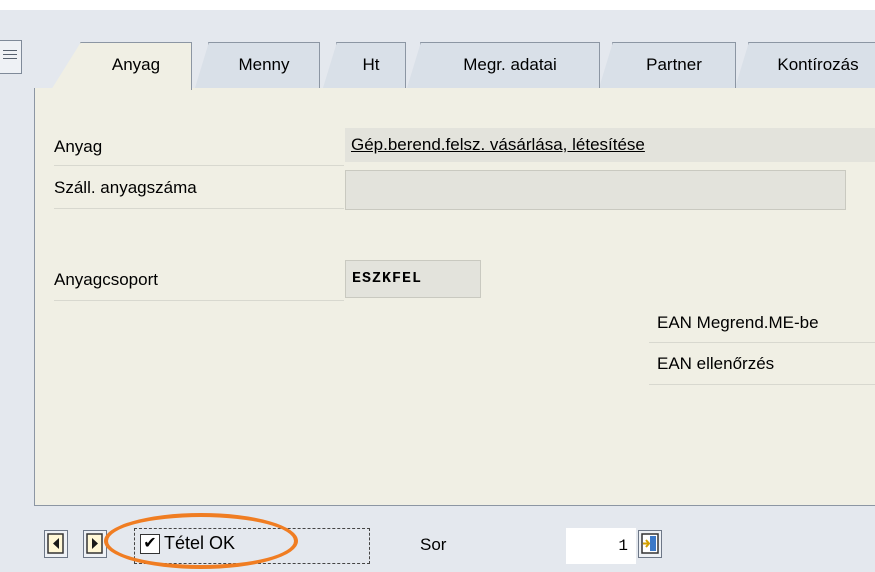  What do you see at coordinates (387, 278) in the screenshot?
I see `anyagcsoport-value: ESZKFEL` at bounding box center [387, 278].